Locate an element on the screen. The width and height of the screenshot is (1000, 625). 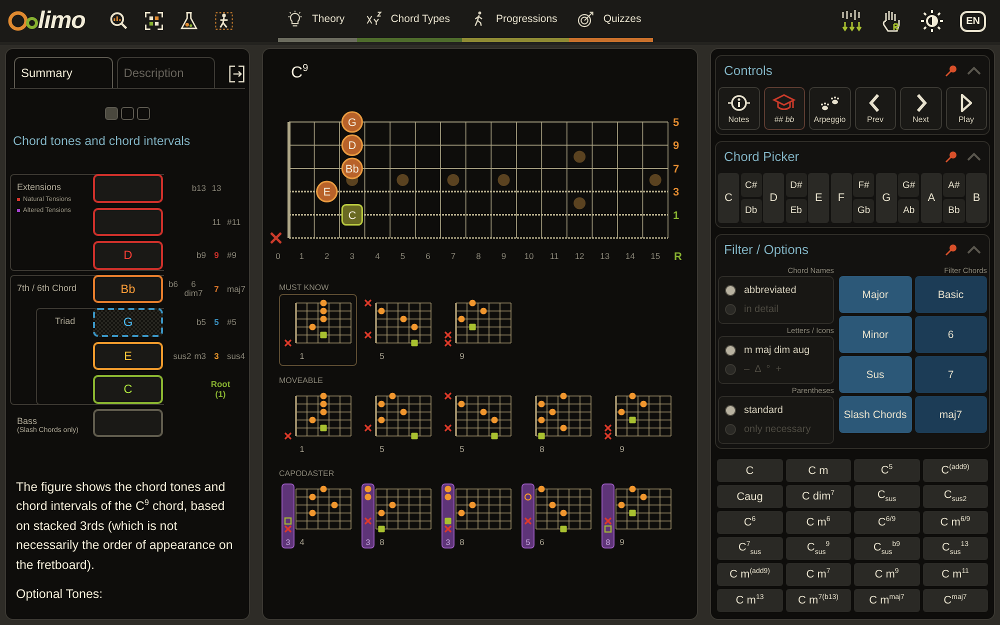
chord-diagram-drawing: 8 is located at coordinates (558, 423).